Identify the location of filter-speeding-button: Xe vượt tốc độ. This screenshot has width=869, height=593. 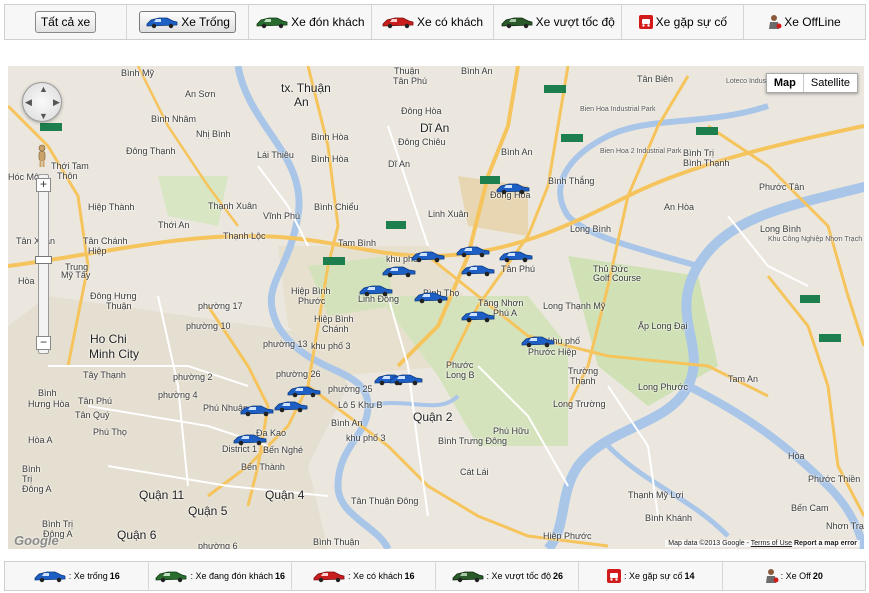
(557, 22).